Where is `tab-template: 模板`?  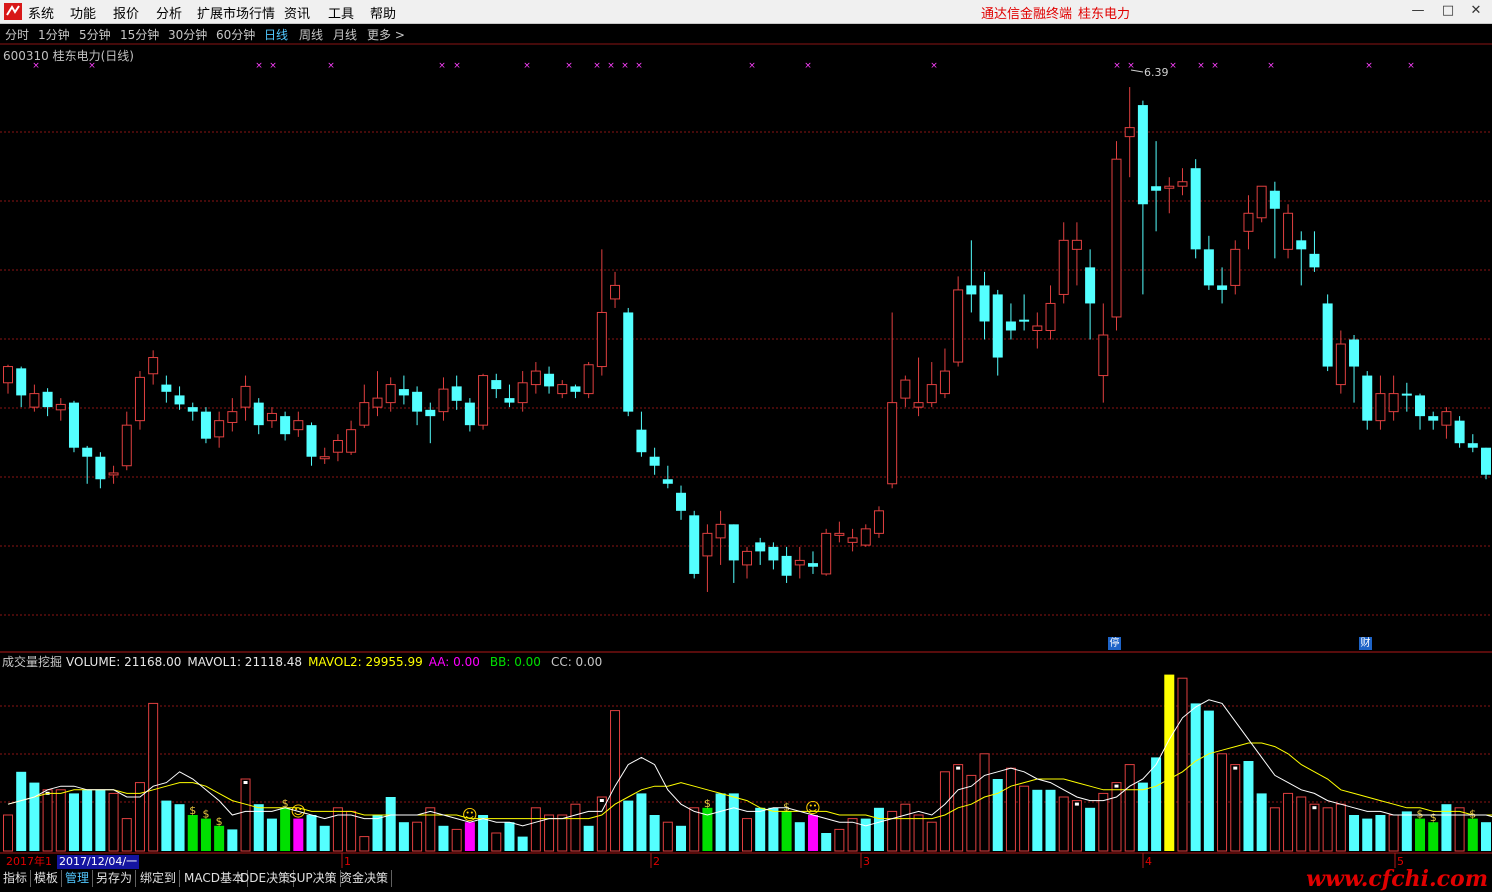 tab-template: 模板 is located at coordinates (47, 878).